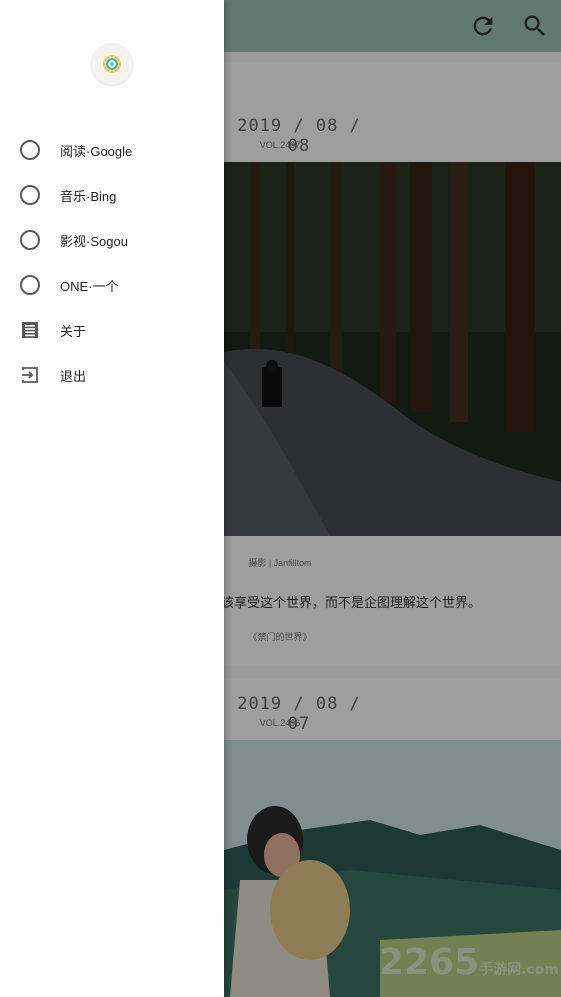 The width and height of the screenshot is (561, 997). What do you see at coordinates (112, 330) in the screenshot?
I see `drawer-item-about: 关于` at bounding box center [112, 330].